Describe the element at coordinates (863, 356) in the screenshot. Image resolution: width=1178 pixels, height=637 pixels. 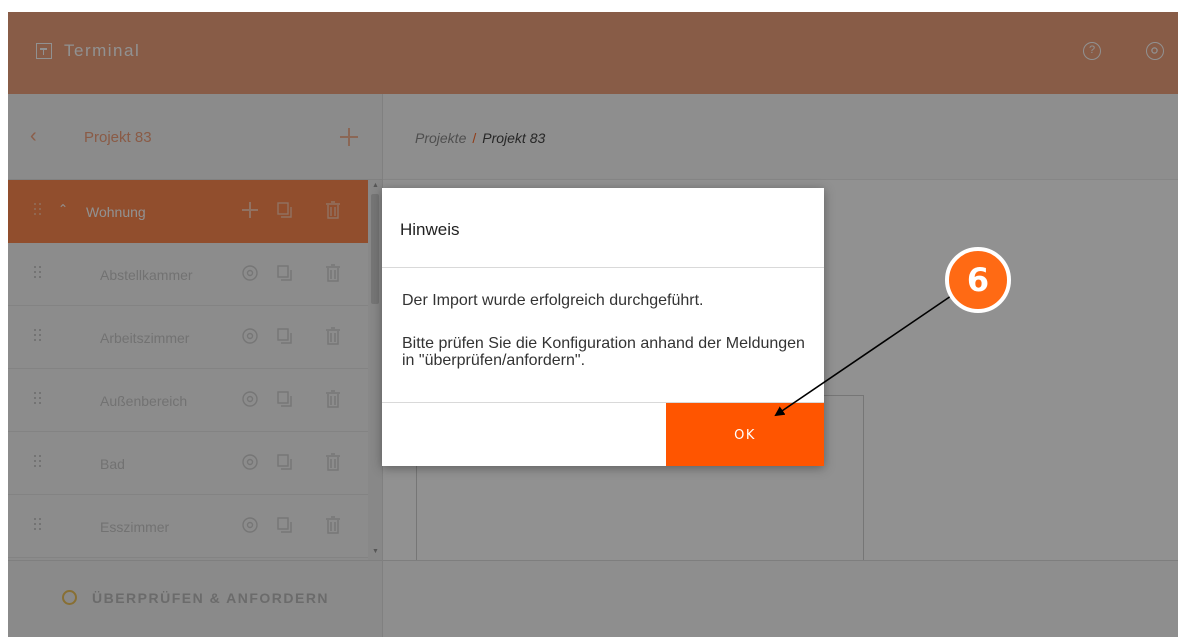
I see `annotation-arrow` at that location.